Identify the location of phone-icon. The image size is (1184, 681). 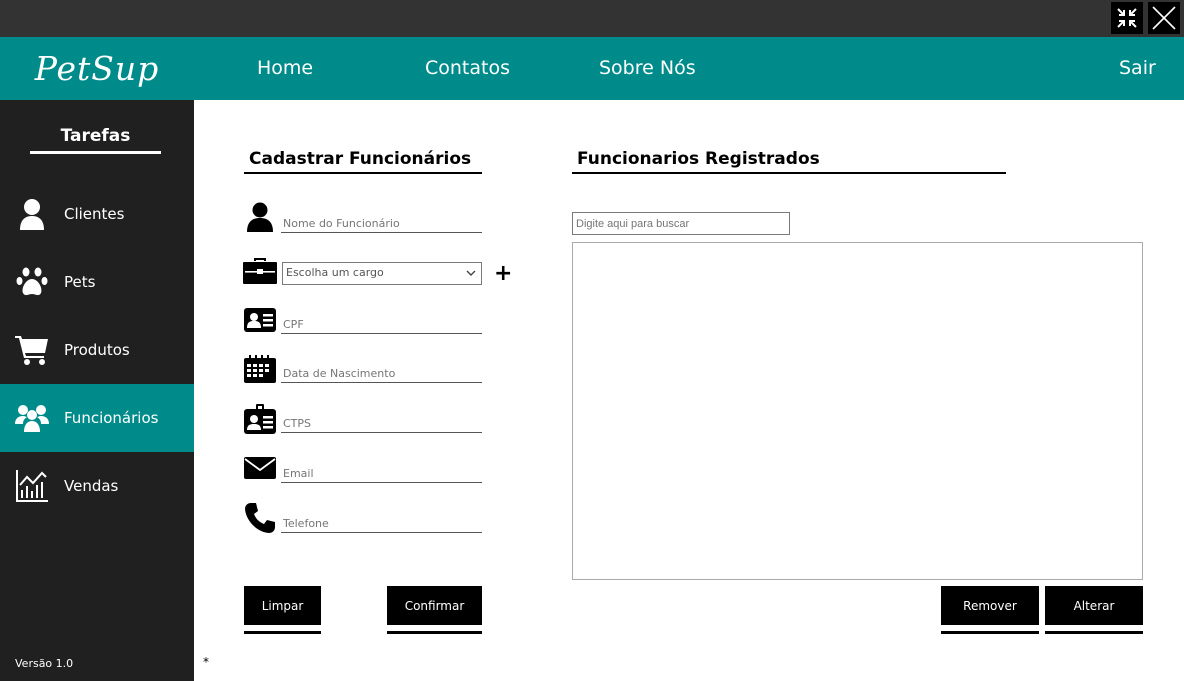
(260, 518).